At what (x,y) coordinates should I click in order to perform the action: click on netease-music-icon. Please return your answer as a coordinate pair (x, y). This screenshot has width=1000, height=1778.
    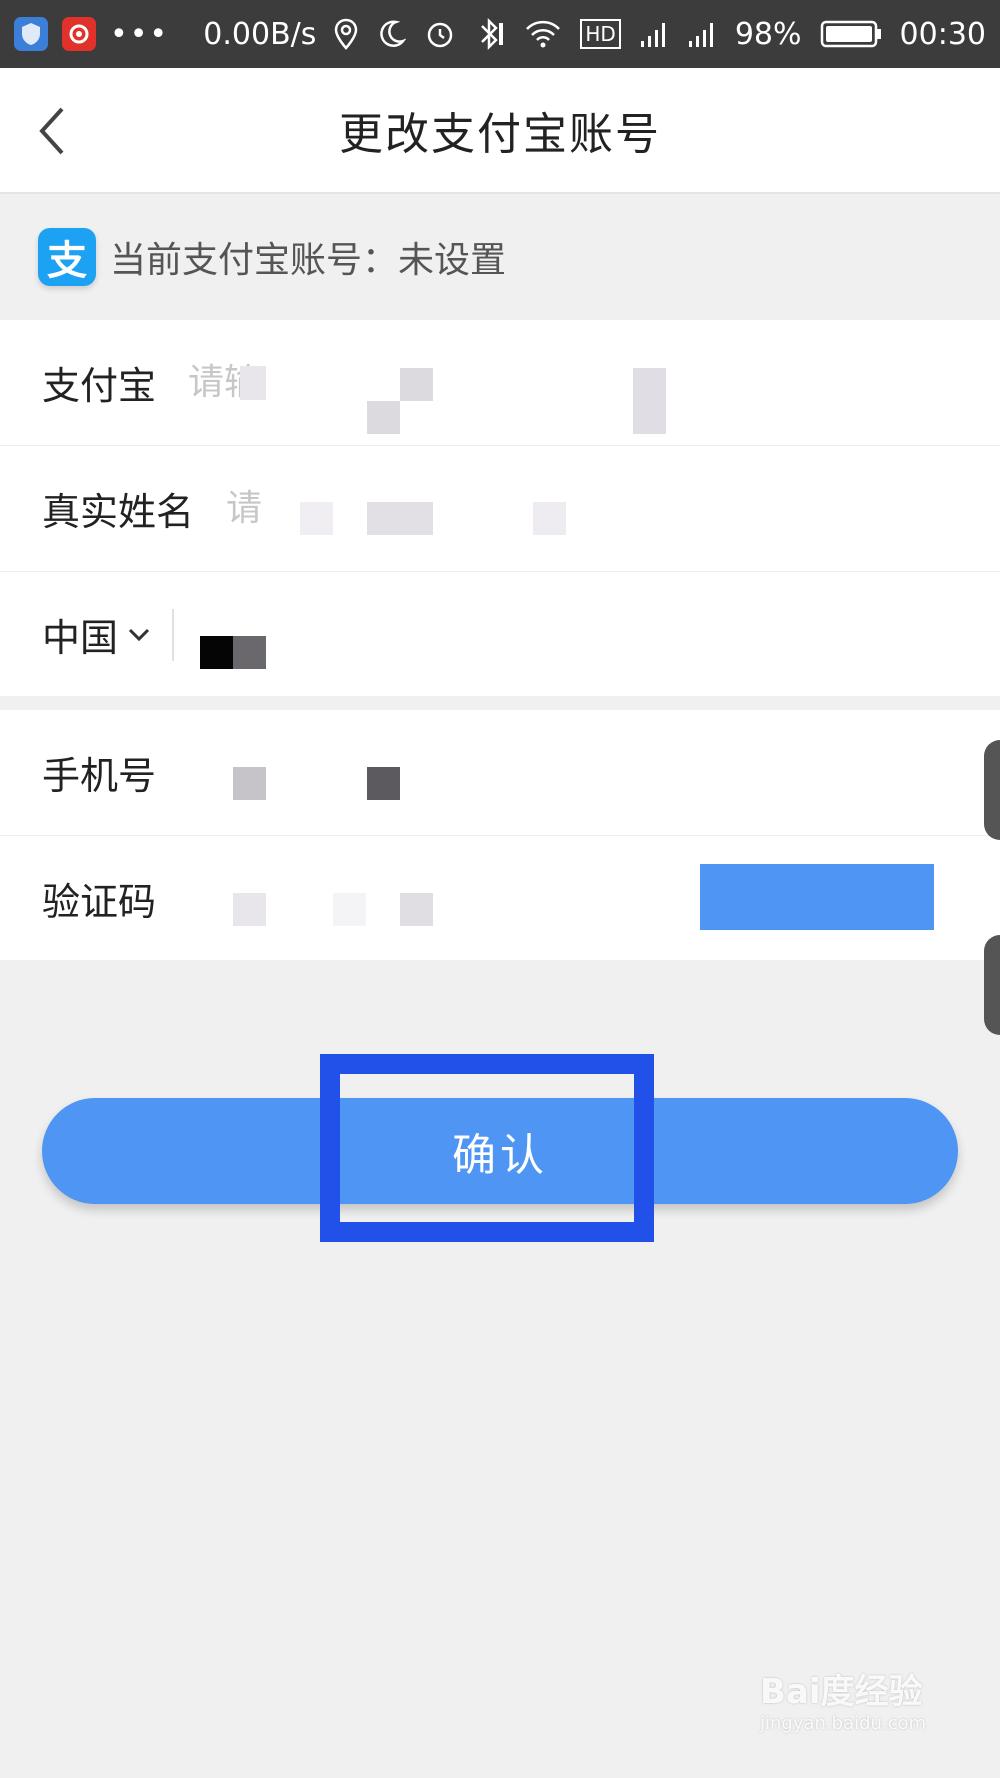
    Looking at the image, I should click on (79, 34).